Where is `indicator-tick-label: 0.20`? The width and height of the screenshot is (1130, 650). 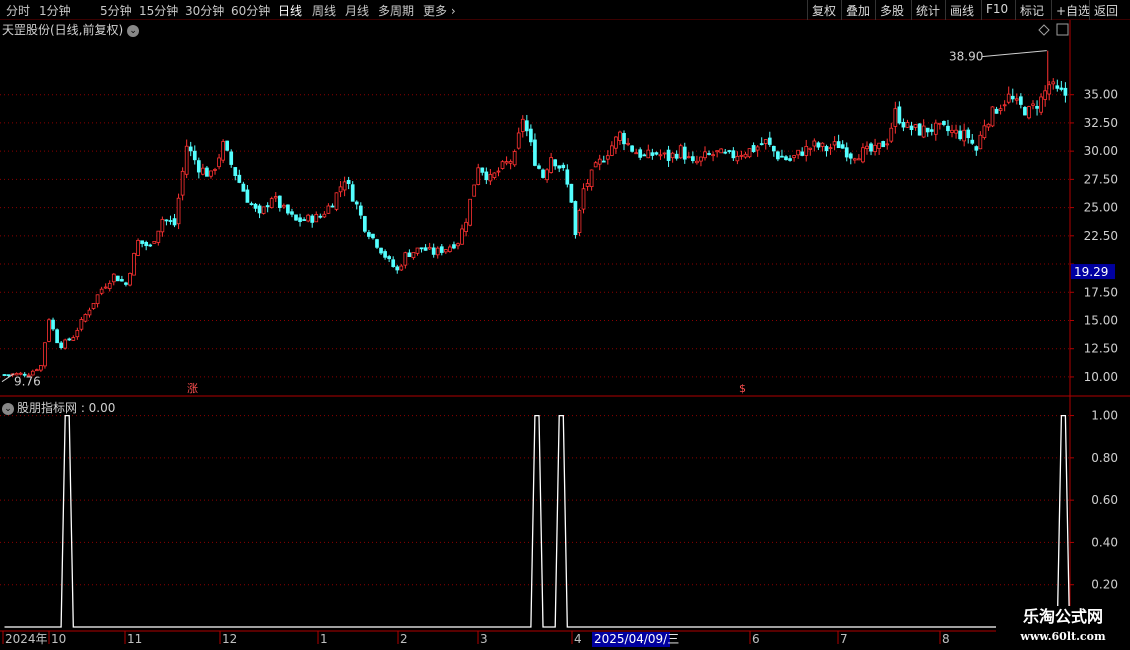
indicator-tick-label: 0.20 is located at coordinates (1104, 585).